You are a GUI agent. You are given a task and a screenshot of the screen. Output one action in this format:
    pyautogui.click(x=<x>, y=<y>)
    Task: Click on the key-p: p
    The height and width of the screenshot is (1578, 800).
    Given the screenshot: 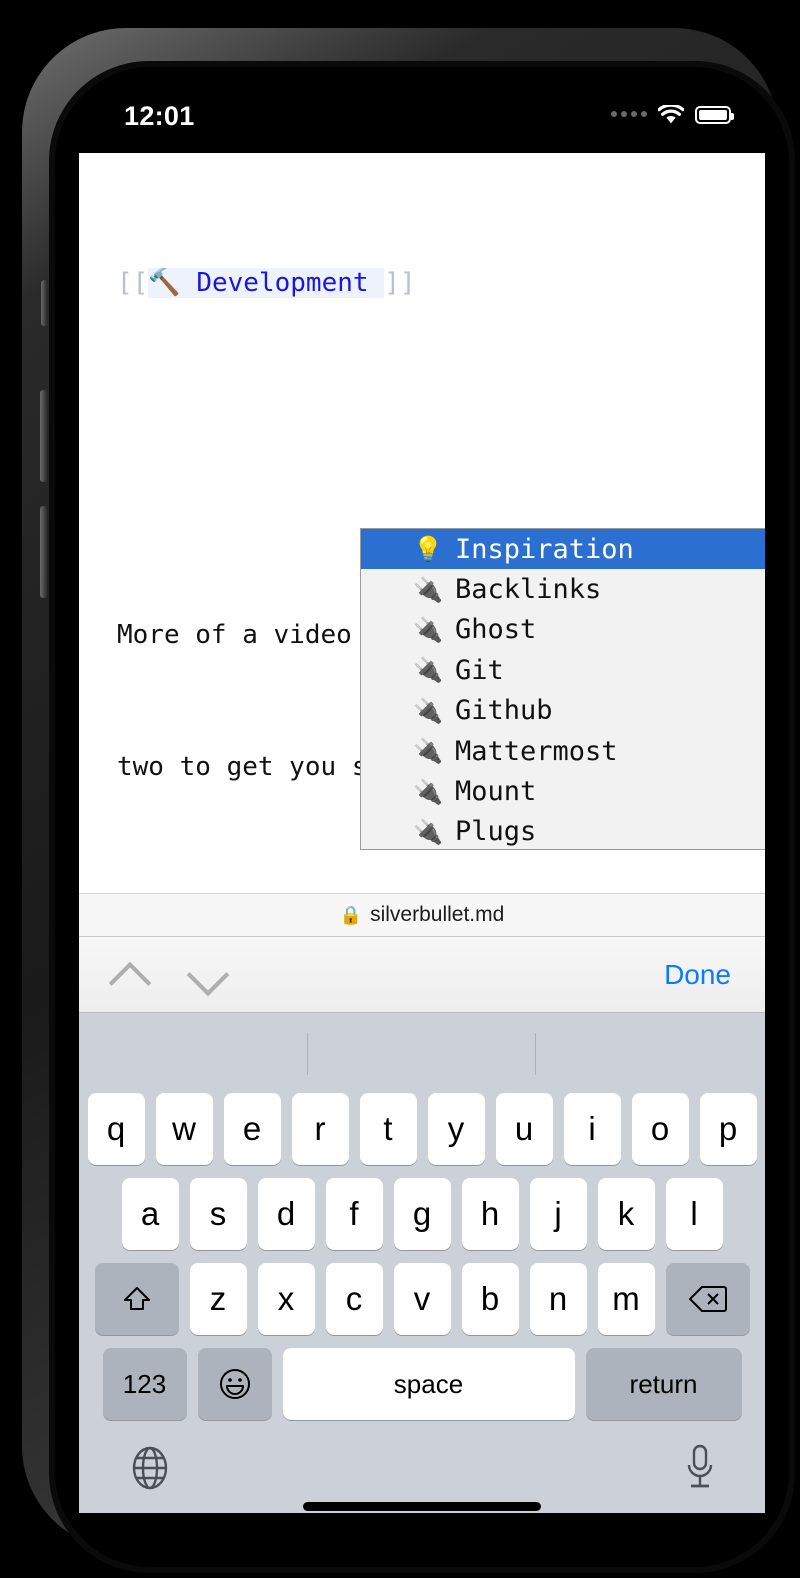 What is the action you would take?
    pyautogui.click(x=728, y=1129)
    